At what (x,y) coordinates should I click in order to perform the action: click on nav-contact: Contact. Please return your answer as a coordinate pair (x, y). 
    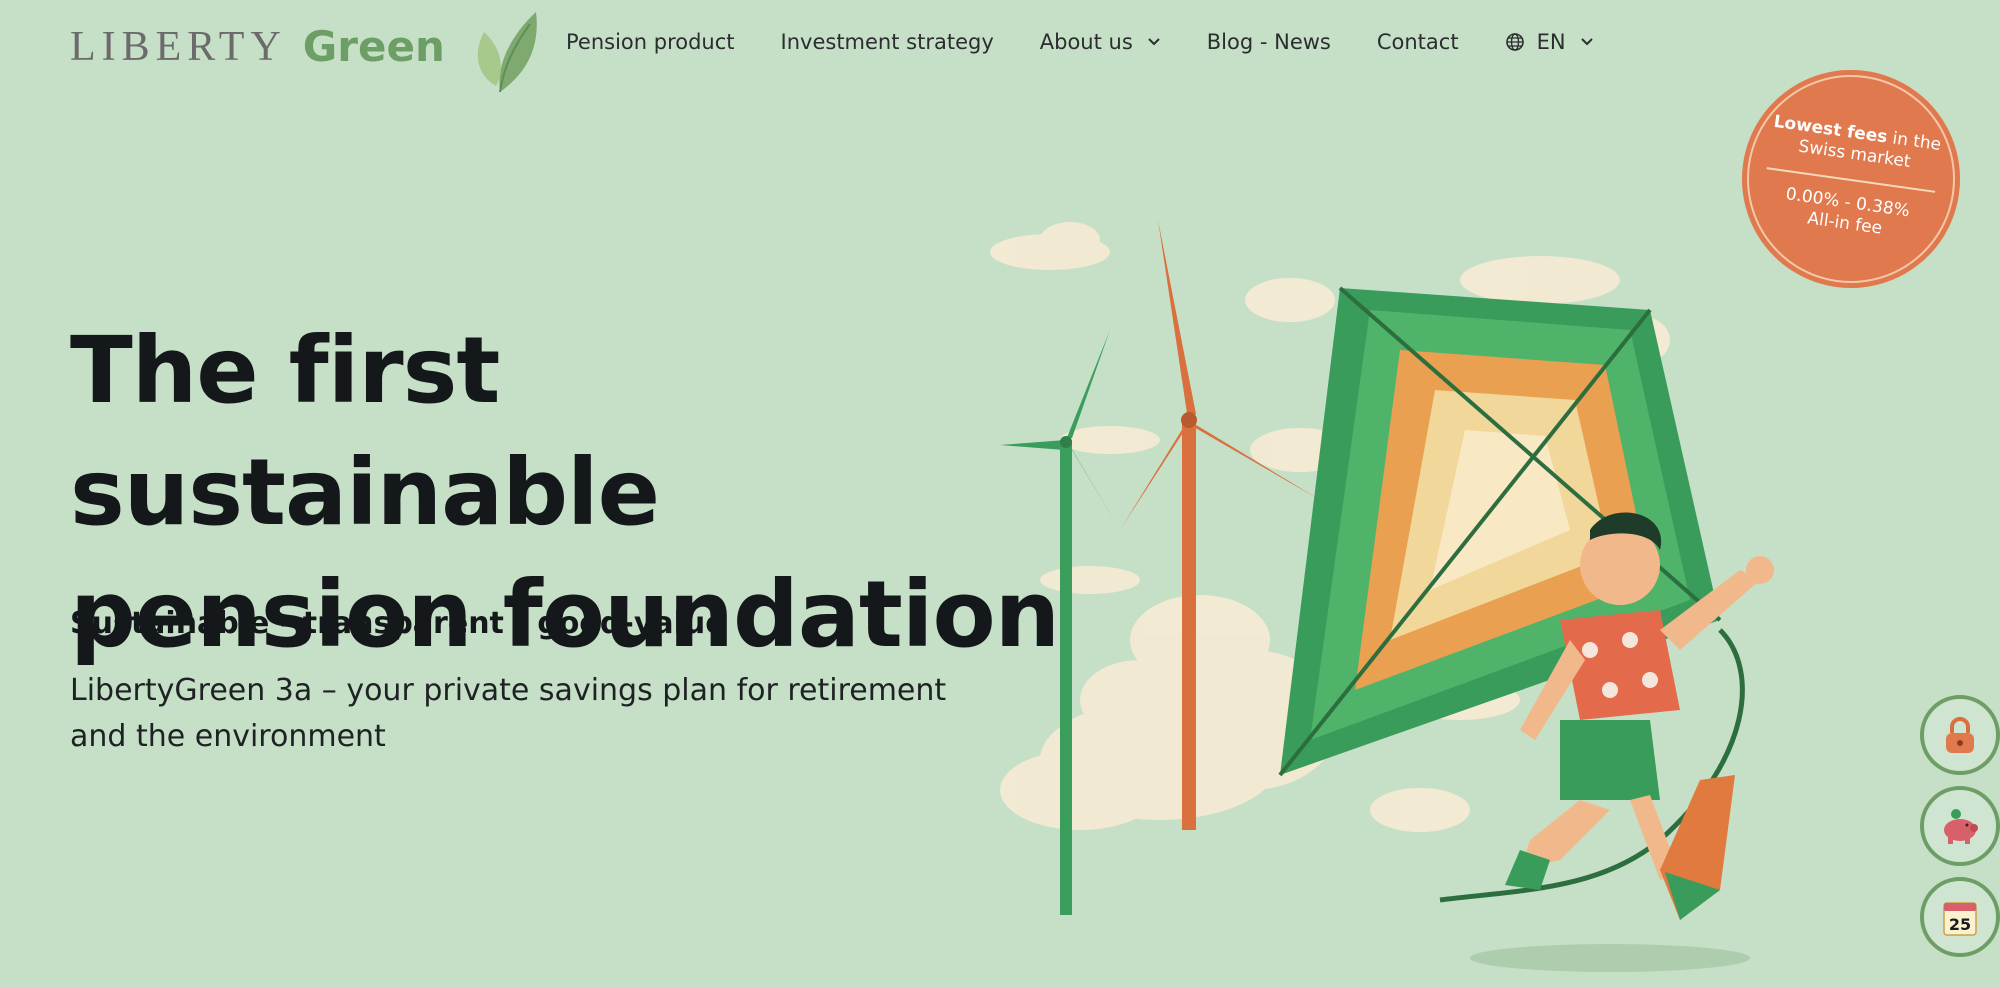
    Looking at the image, I should click on (1418, 42).